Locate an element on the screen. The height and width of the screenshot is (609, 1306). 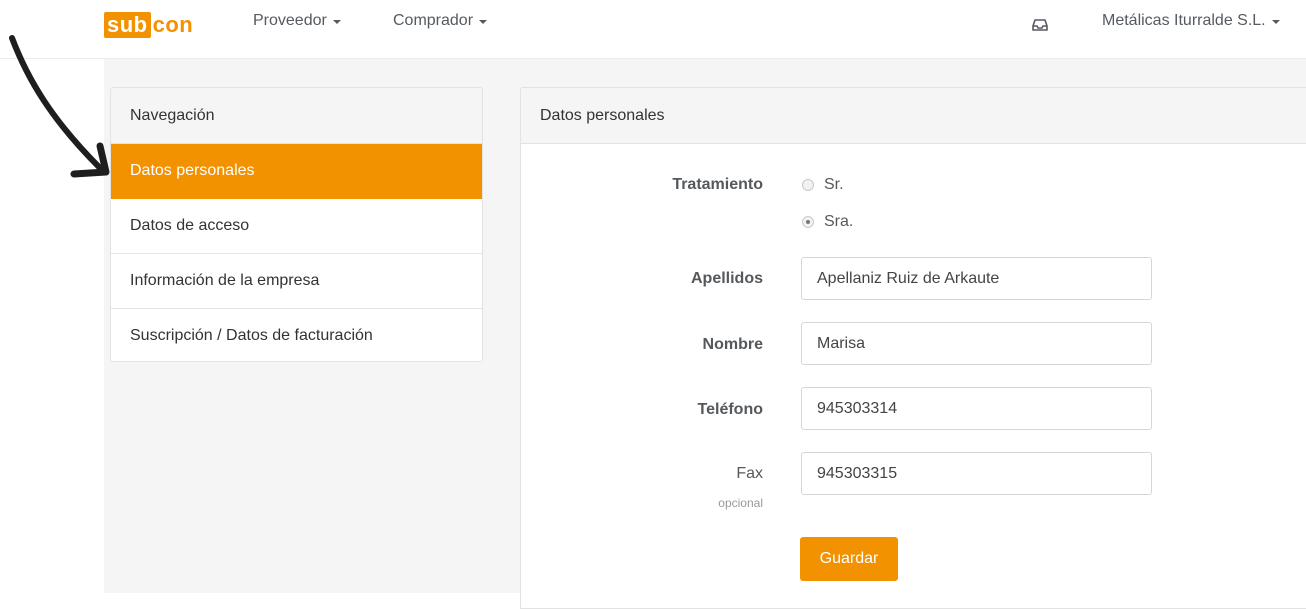
save-button: Guardar is located at coordinates (849, 559).